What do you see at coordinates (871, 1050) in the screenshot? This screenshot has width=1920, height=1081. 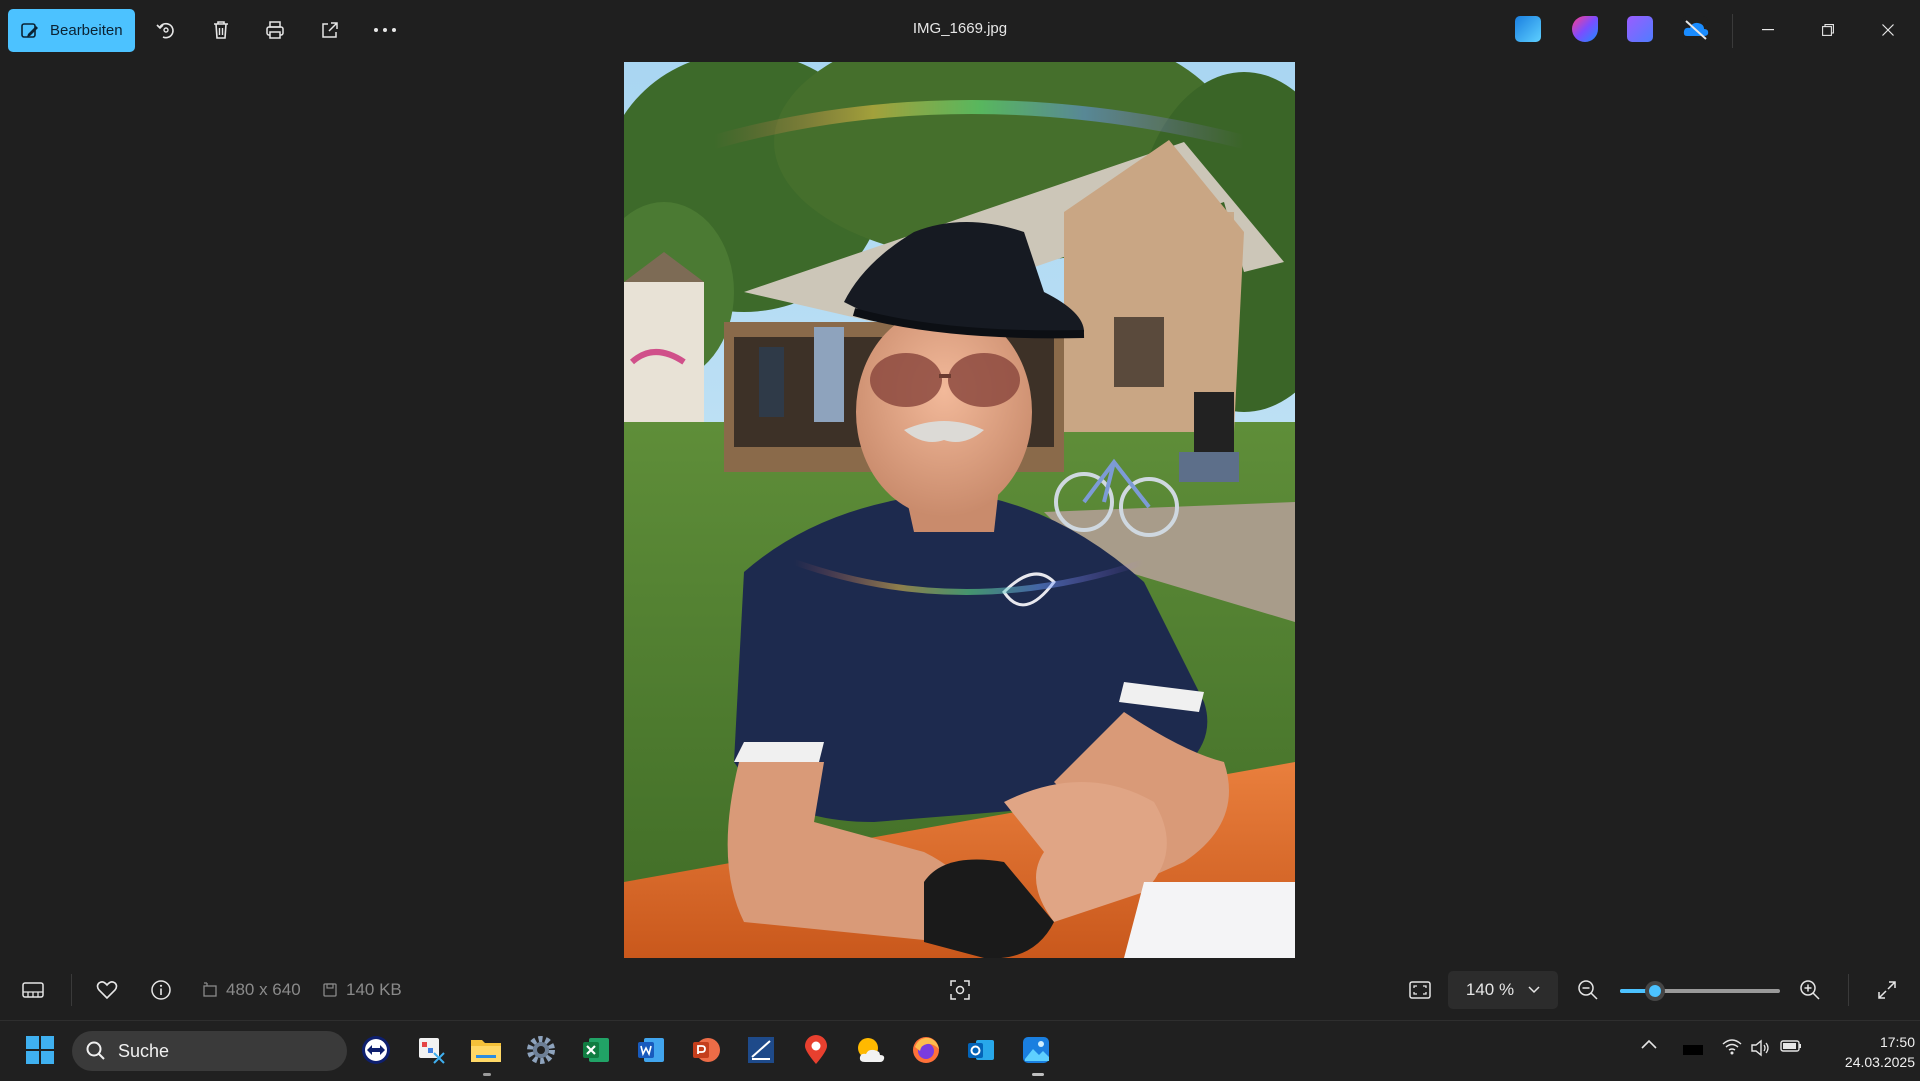 I see `weather-icon` at bounding box center [871, 1050].